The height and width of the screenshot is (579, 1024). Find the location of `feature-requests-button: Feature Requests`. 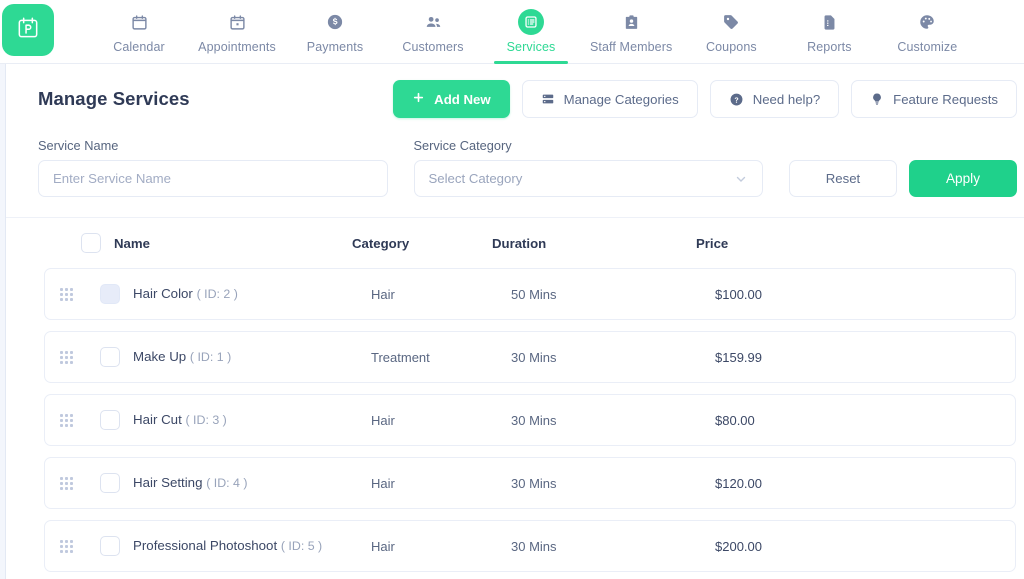

feature-requests-button: Feature Requests is located at coordinates (934, 99).